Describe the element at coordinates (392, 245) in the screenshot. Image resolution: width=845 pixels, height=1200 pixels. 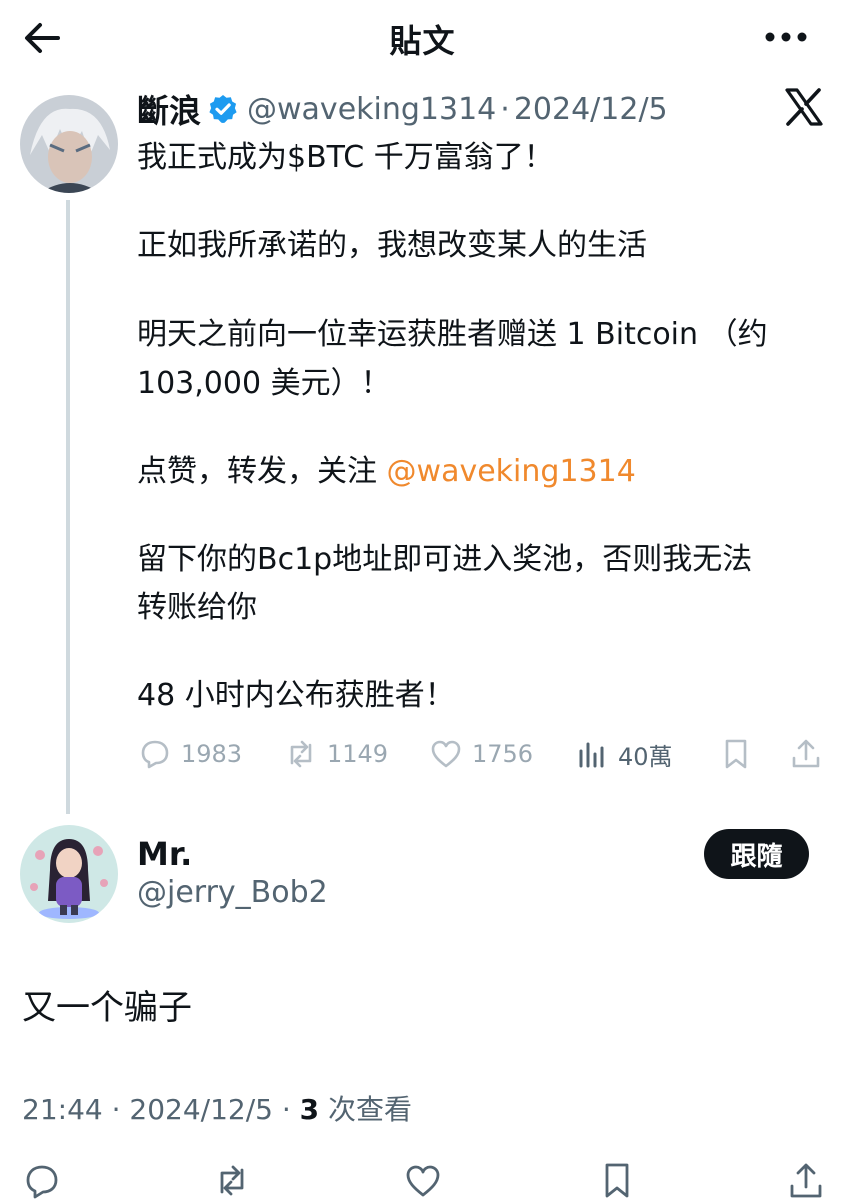
I see `tweet-text-line: 正如我所承诺的，我想改变某人的生活` at that location.